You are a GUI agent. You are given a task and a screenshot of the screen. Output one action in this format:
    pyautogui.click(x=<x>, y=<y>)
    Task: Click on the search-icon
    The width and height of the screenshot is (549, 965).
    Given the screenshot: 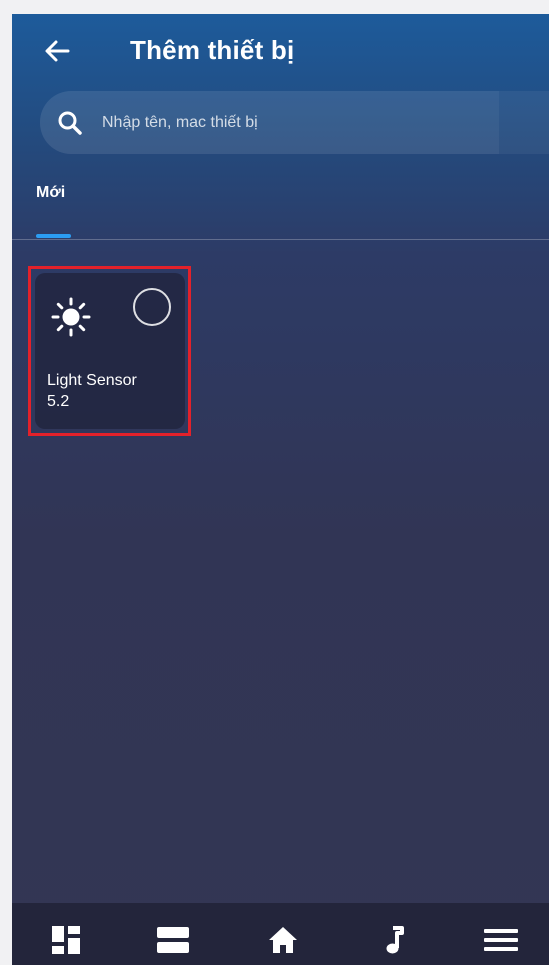 What is the action you would take?
    pyautogui.click(x=70, y=123)
    